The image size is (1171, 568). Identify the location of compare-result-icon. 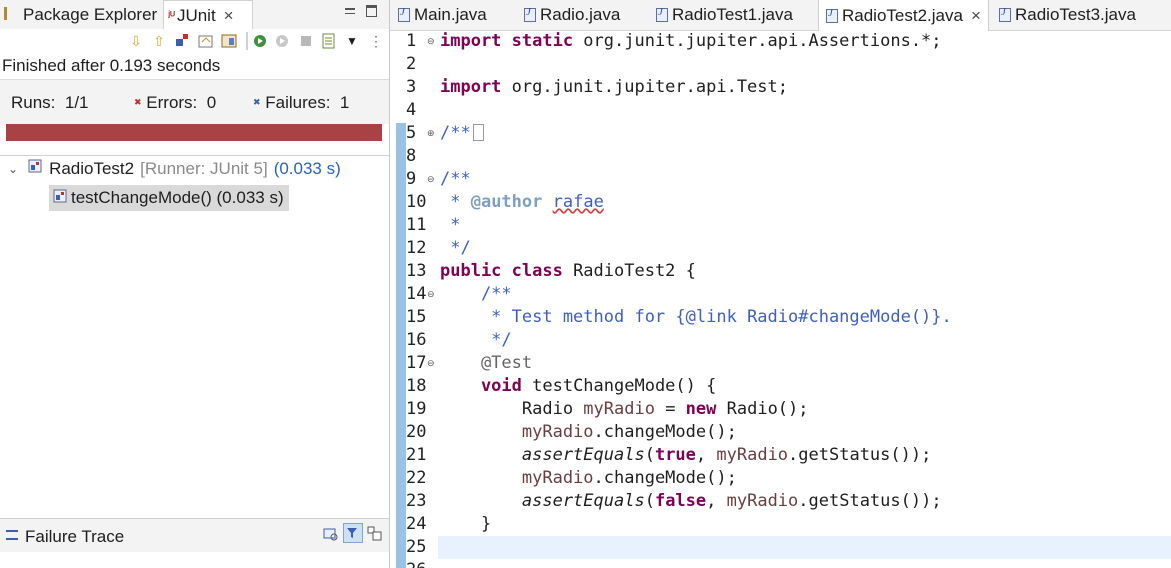
(331, 536).